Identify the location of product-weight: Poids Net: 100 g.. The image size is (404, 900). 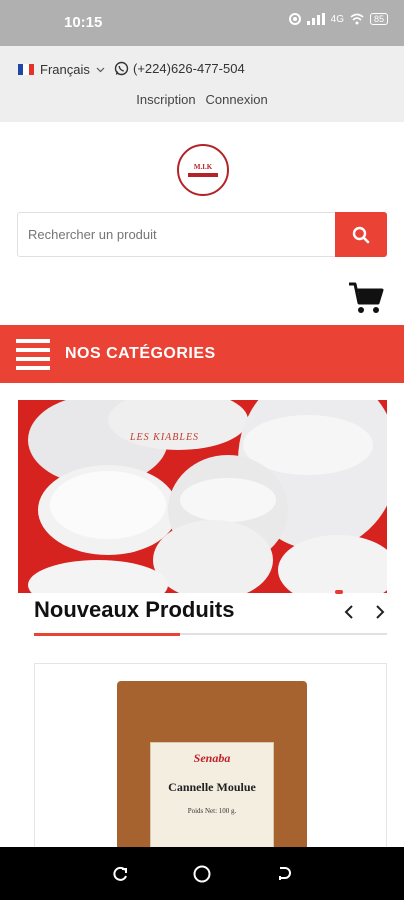
(212, 811).